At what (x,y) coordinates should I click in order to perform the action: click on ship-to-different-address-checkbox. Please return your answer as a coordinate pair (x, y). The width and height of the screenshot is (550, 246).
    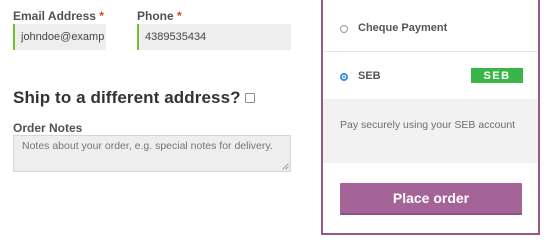
    Looking at the image, I should click on (249, 98).